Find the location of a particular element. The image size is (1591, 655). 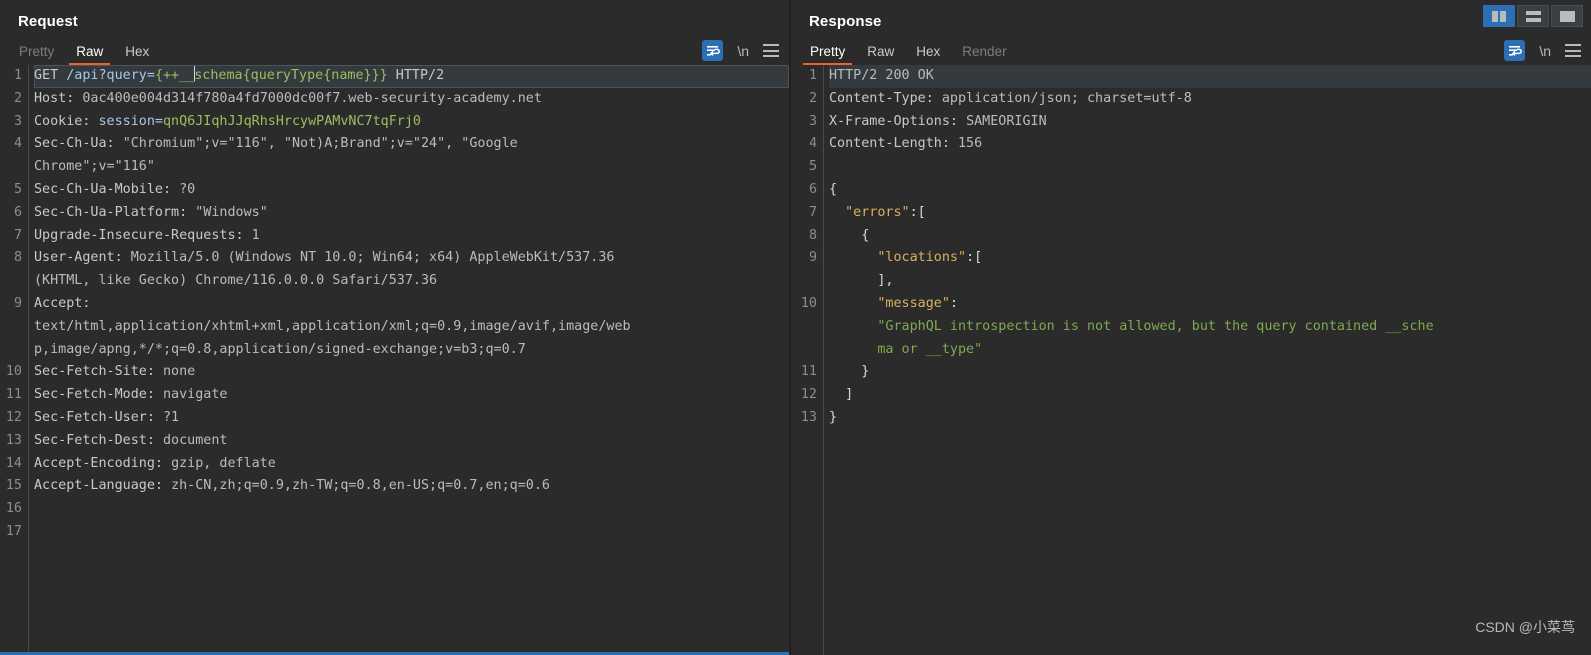

code-token: document is located at coordinates (195, 440).